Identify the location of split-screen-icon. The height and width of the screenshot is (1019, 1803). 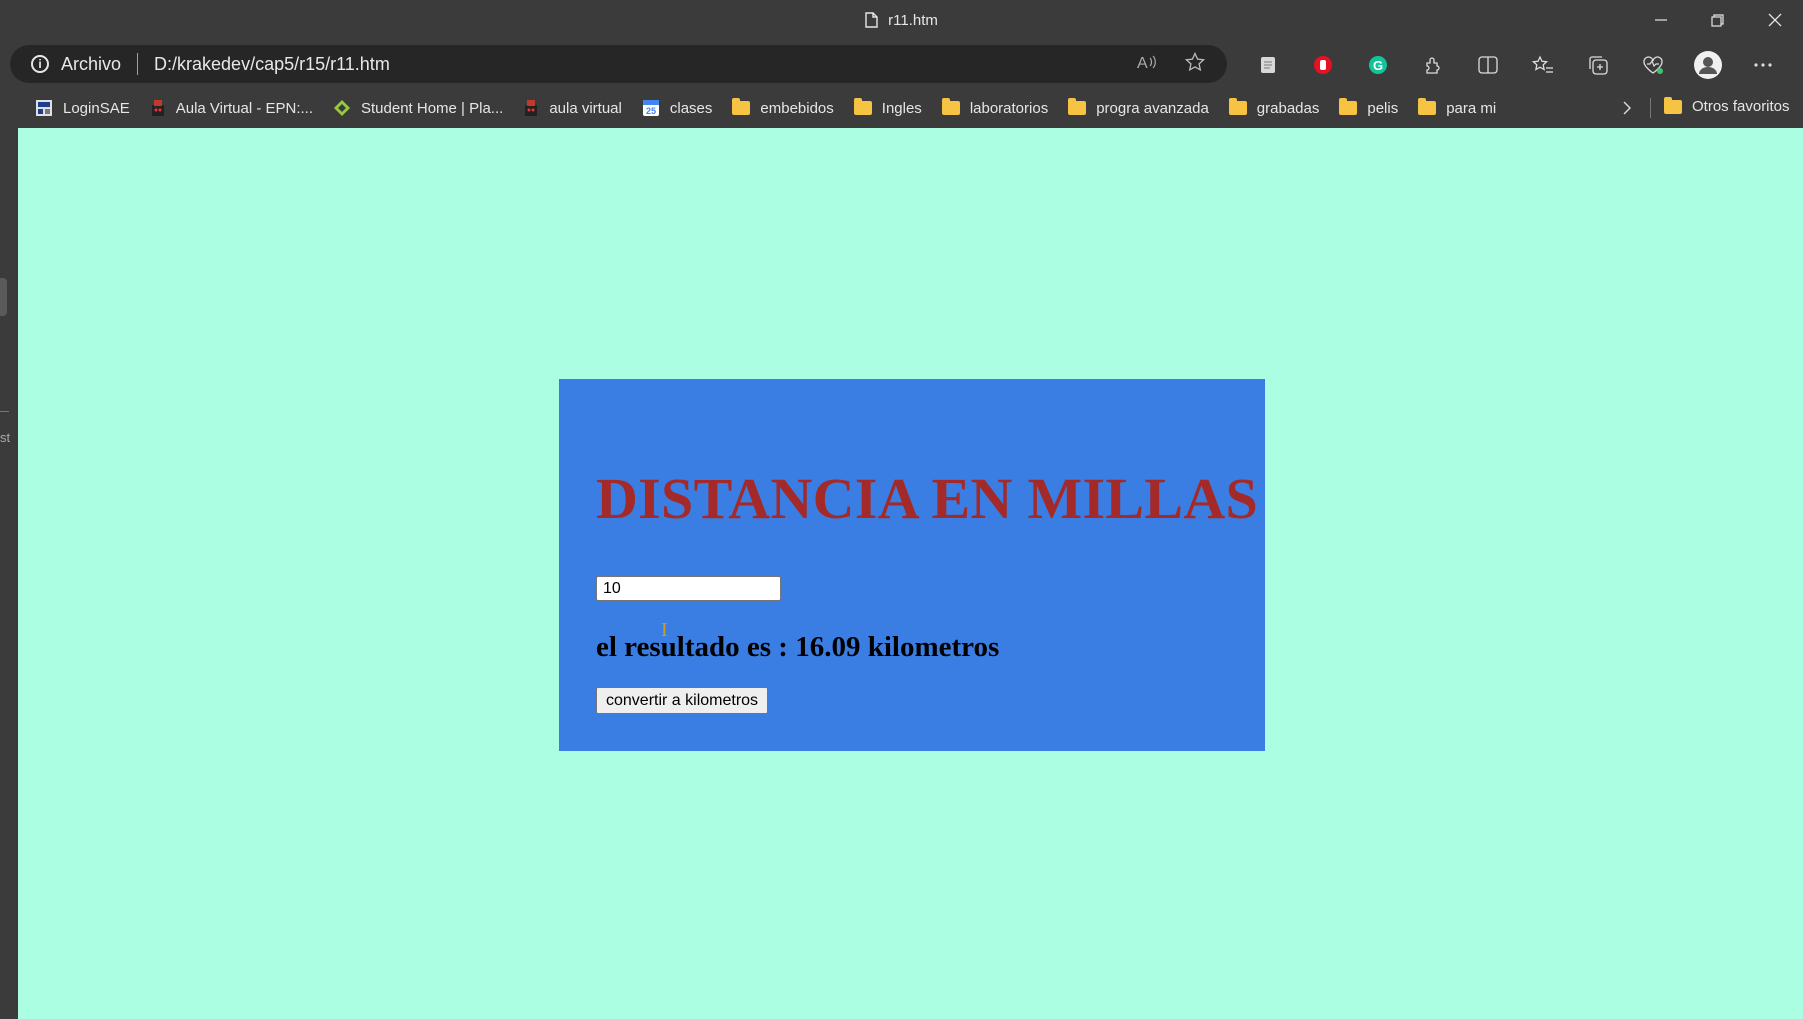
(1487, 65).